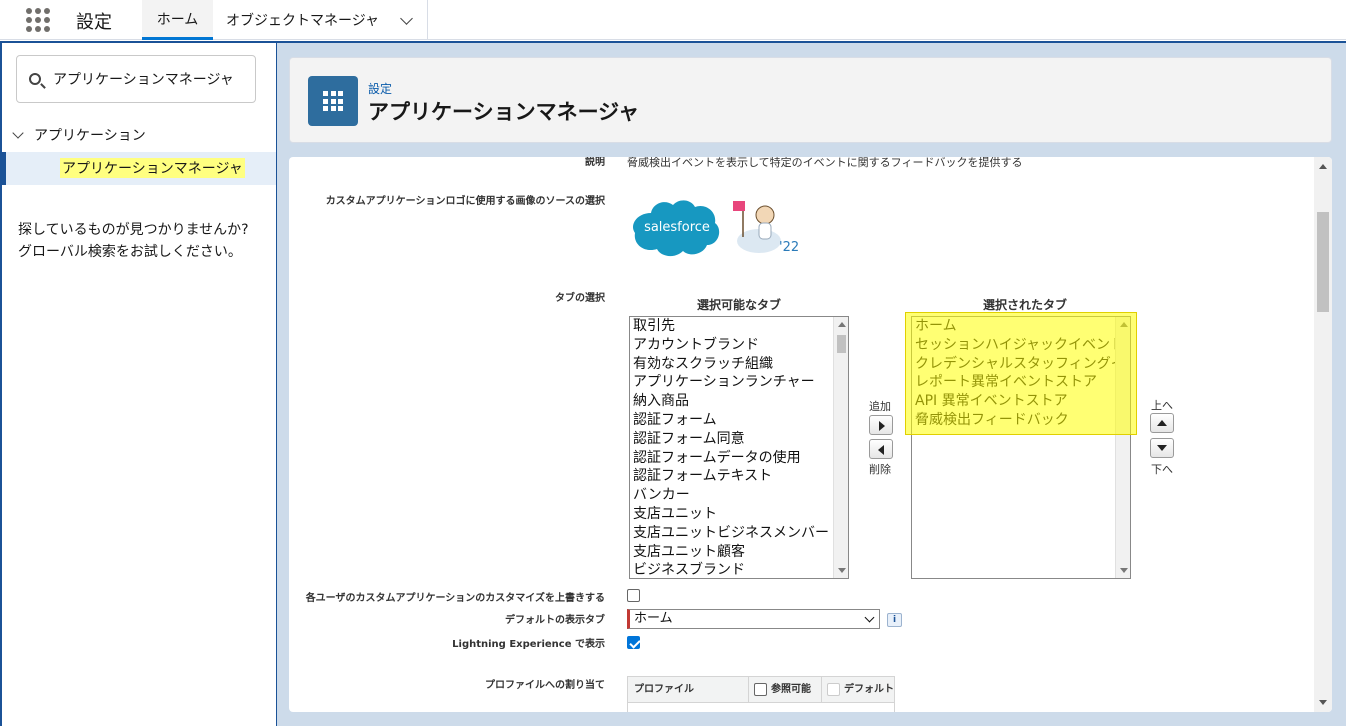  Describe the element at coordinates (739, 552) in the screenshot. I see `available-tab-item: 支店ユニット顧客` at that location.